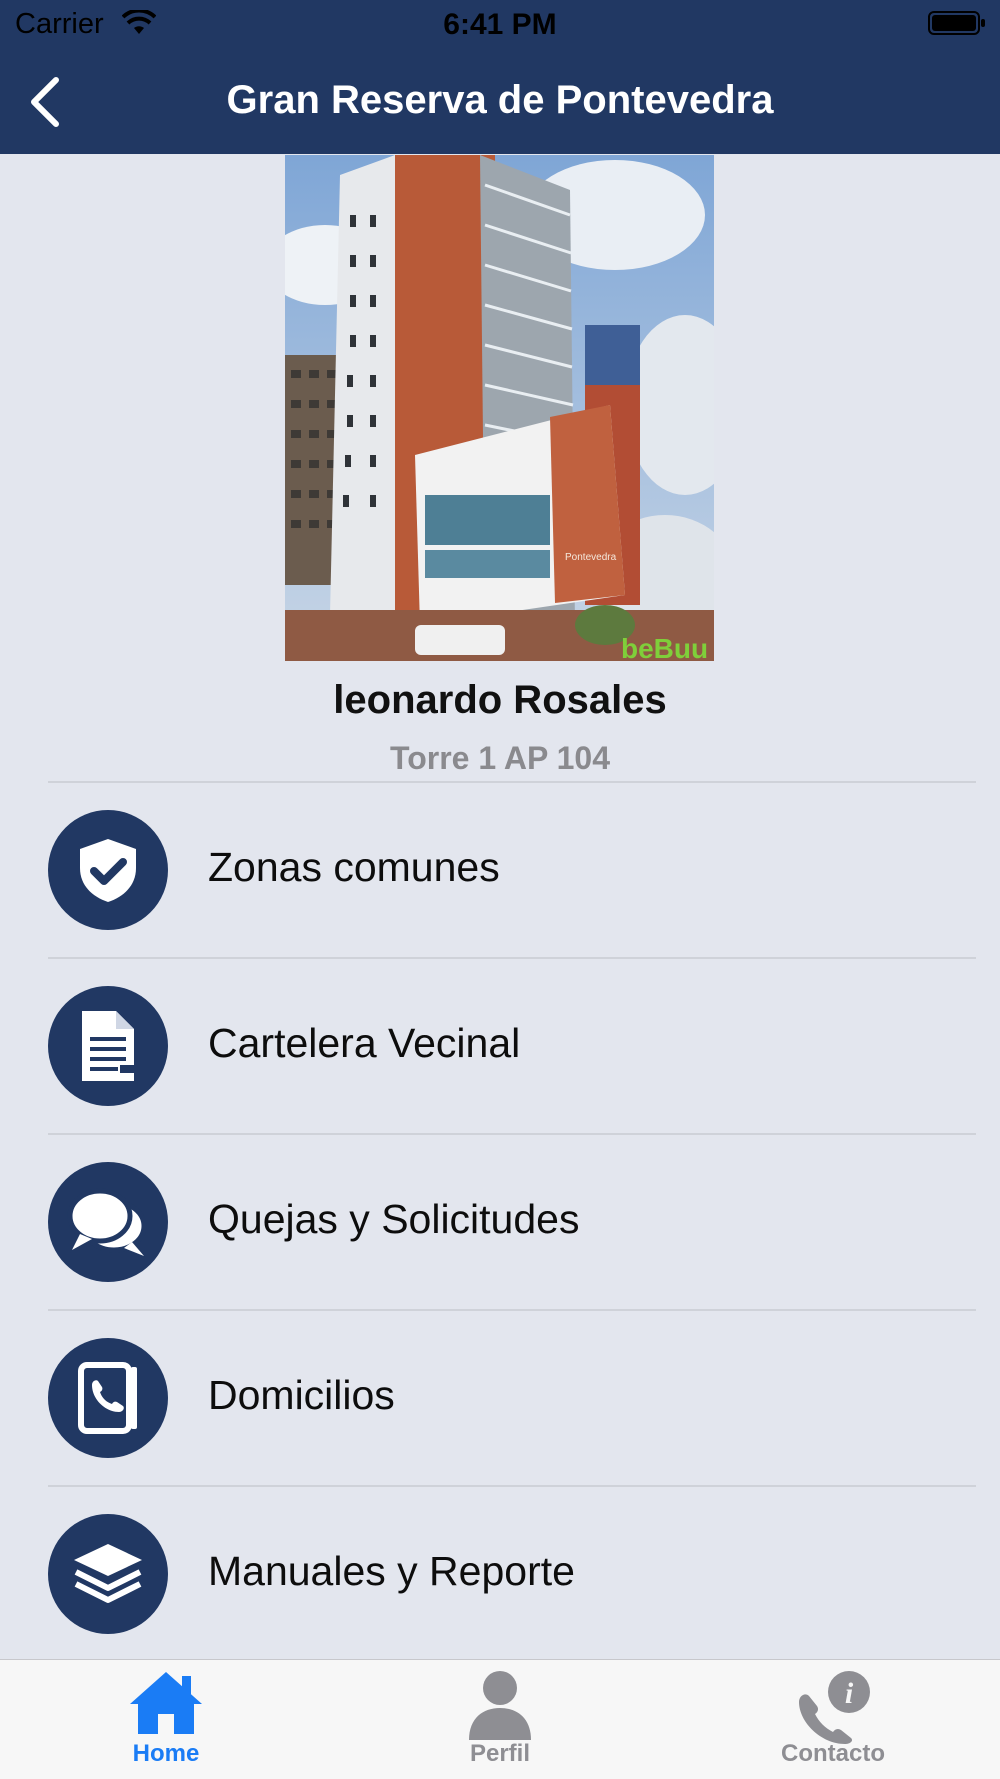 Image resolution: width=1000 pixels, height=1779 pixels. Describe the element at coordinates (499, 408) in the screenshot. I see `building-image: Pontevedra beBuu` at that location.